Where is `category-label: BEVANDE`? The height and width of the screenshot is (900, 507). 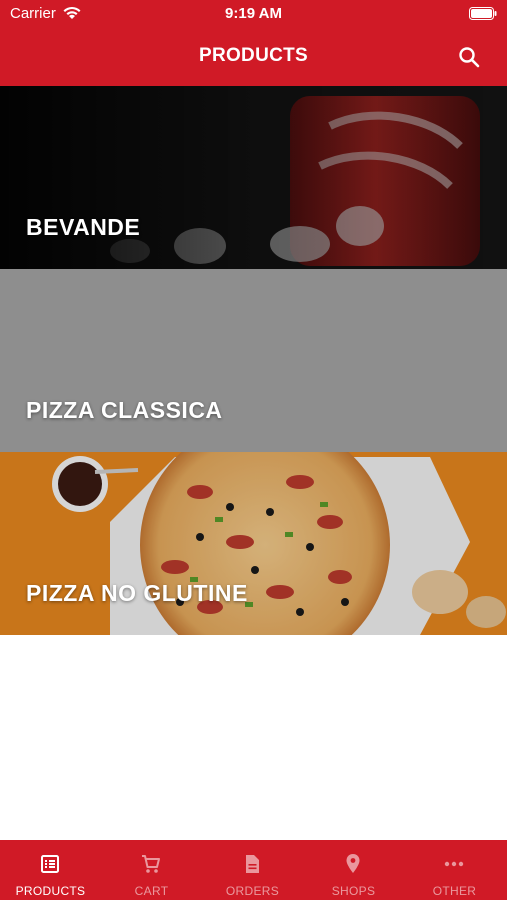 category-label: BEVANDE is located at coordinates (83, 227).